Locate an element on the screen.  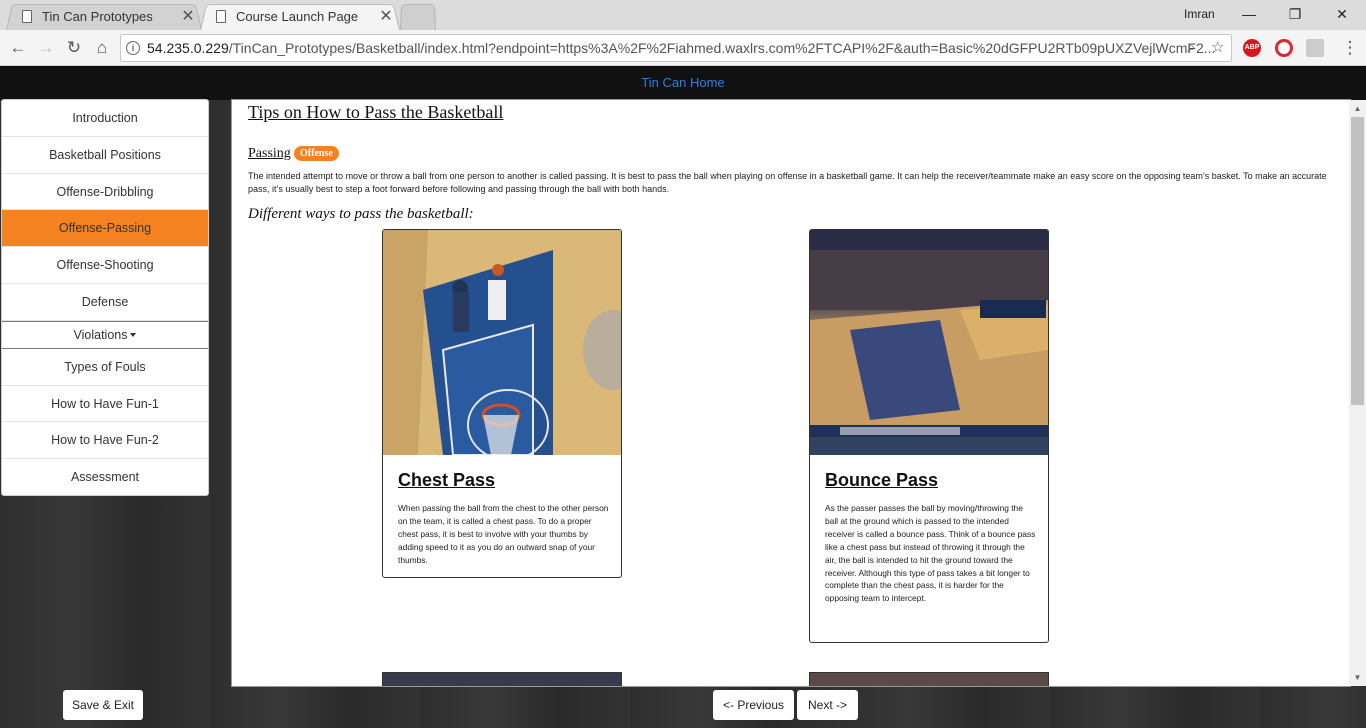
adblock-icon: ABP is located at coordinates (1252, 48).